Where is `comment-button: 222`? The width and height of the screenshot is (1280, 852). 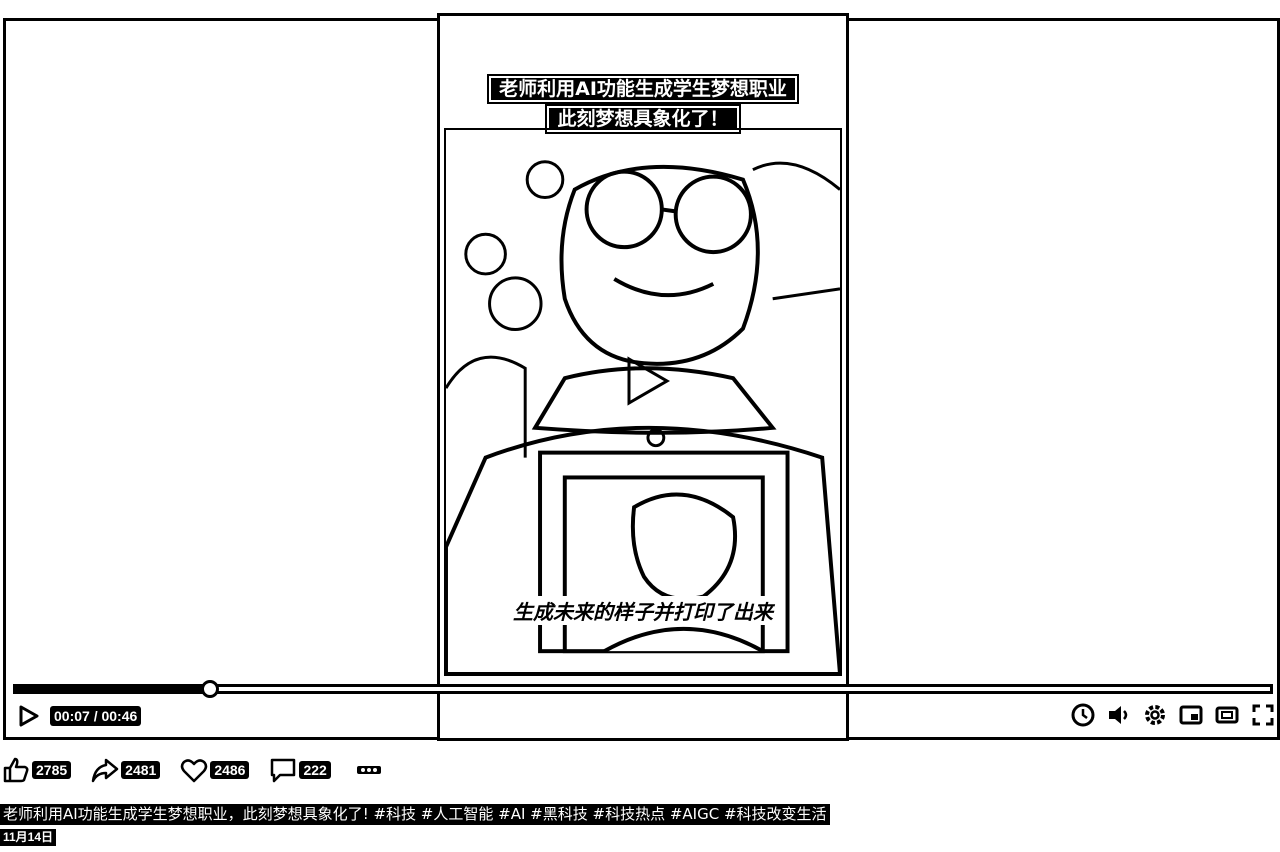
comment-button: 222 is located at coordinates (300, 770).